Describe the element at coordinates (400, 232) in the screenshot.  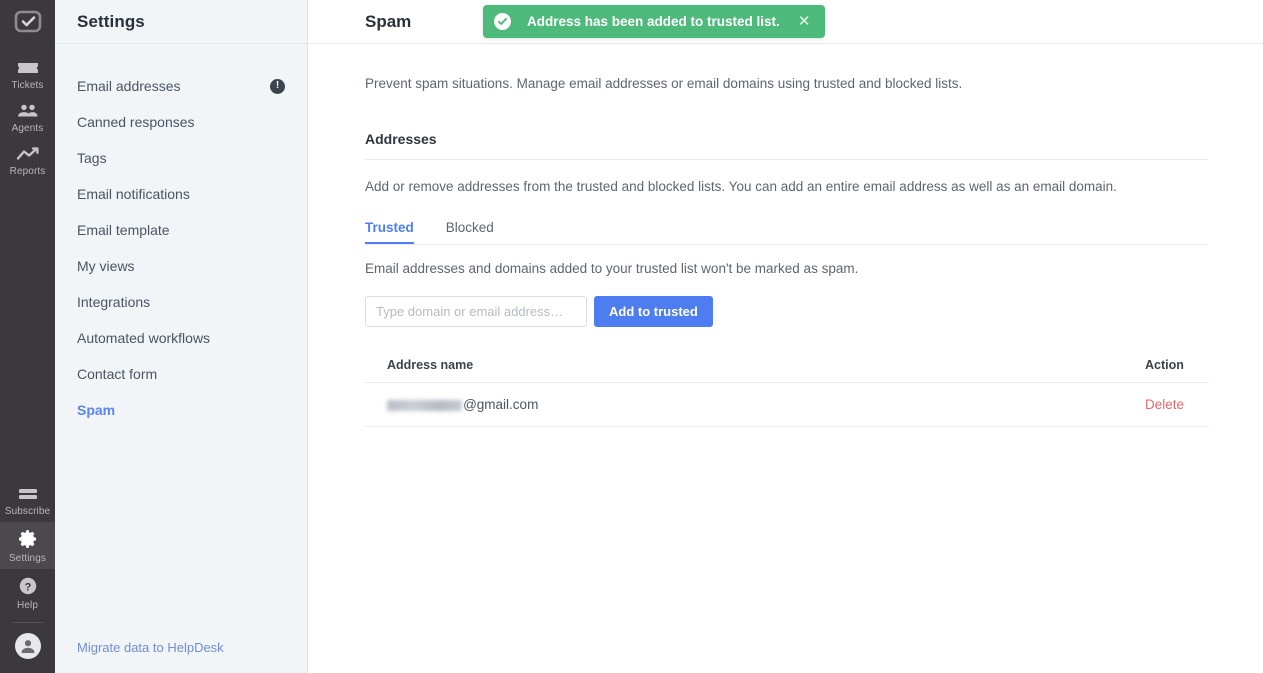
I see `tab-trusted: Trusted` at that location.